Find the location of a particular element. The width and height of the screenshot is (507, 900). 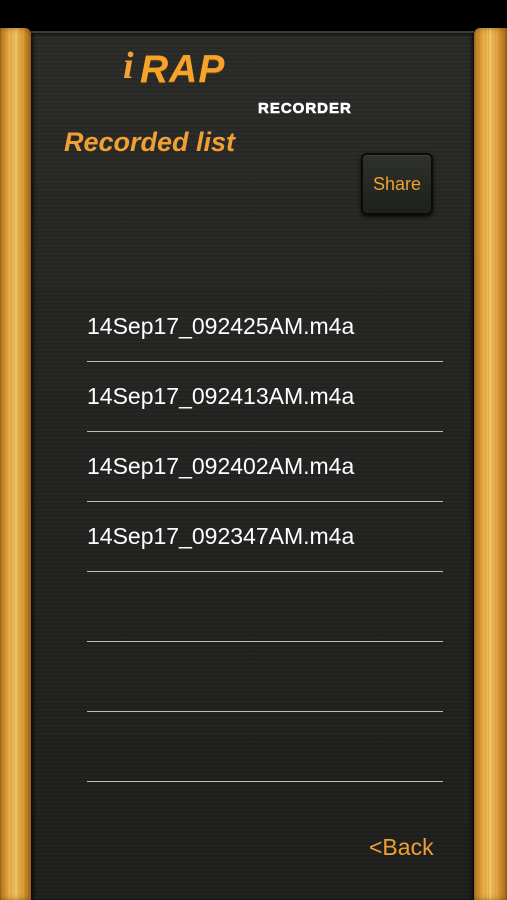

logo-rap: RAP is located at coordinates (183, 69).